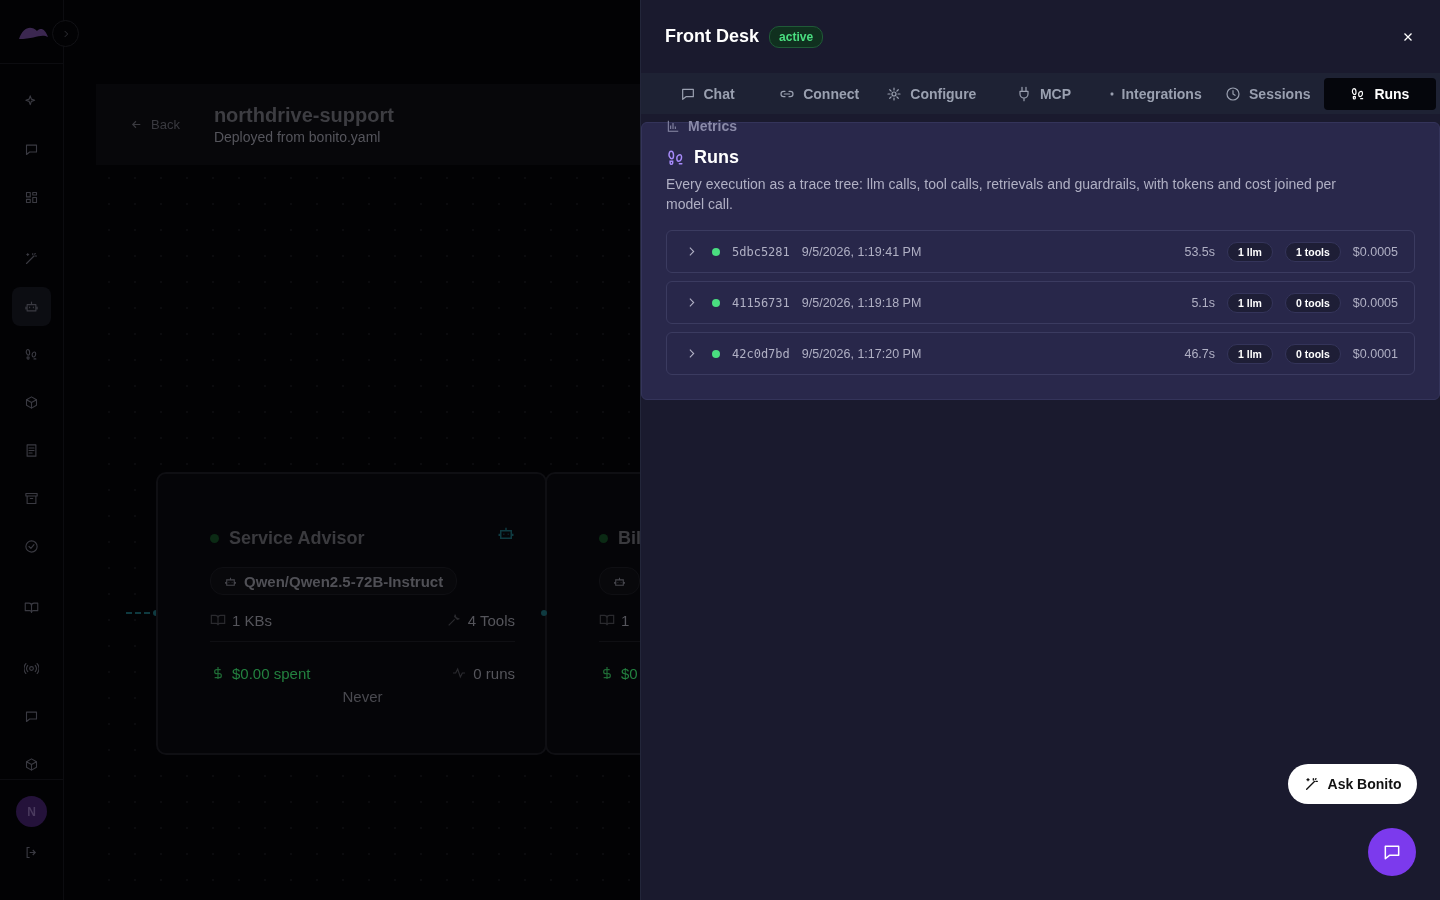 This screenshot has width=1440, height=900. What do you see at coordinates (1203, 302) in the screenshot?
I see `run-duration: 5.1s` at bounding box center [1203, 302].